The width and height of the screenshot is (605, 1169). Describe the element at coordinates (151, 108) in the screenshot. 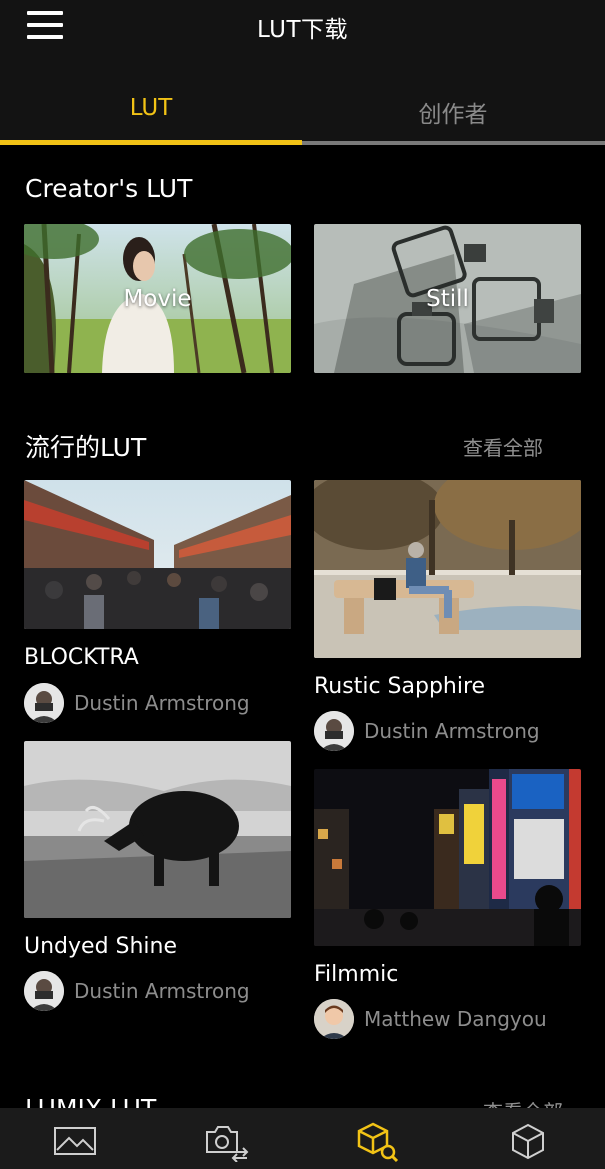

I see `tab-lut: LUT` at that location.